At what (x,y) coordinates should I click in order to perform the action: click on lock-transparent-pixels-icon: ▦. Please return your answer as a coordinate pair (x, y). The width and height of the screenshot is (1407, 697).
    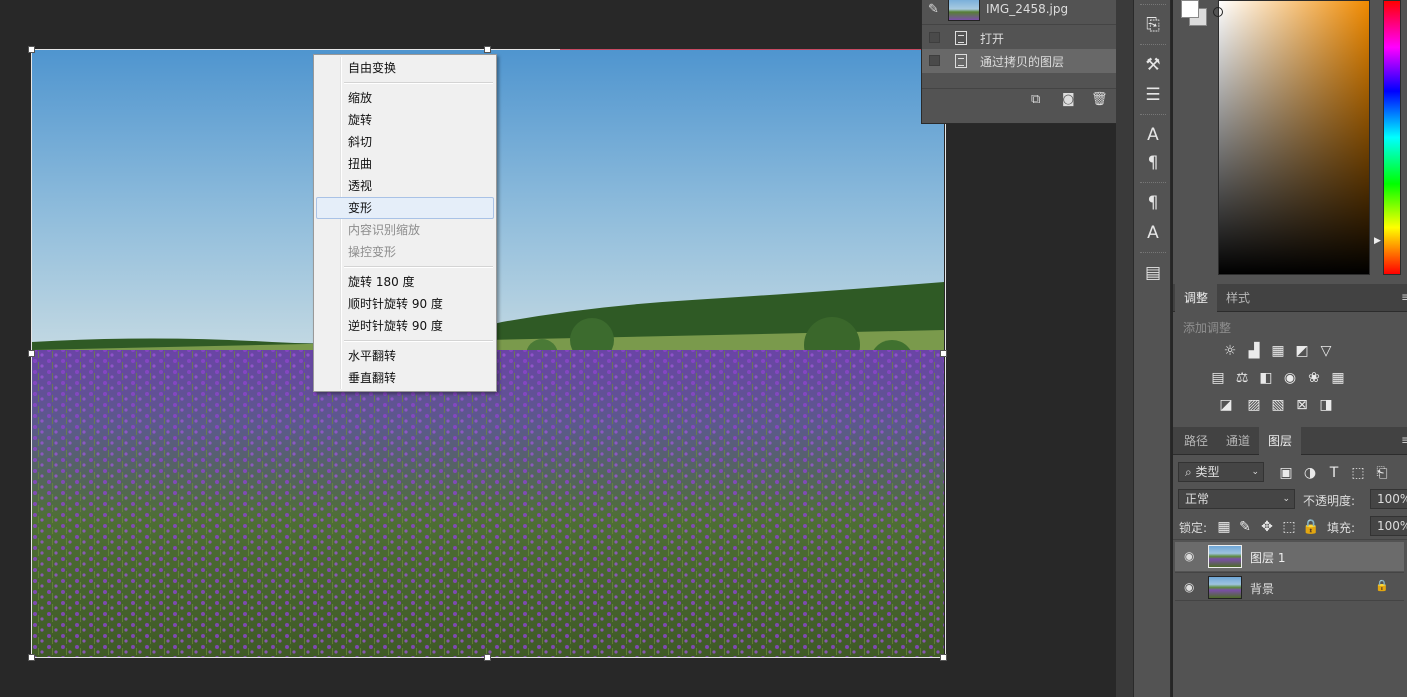
    Looking at the image, I should click on (1224, 527).